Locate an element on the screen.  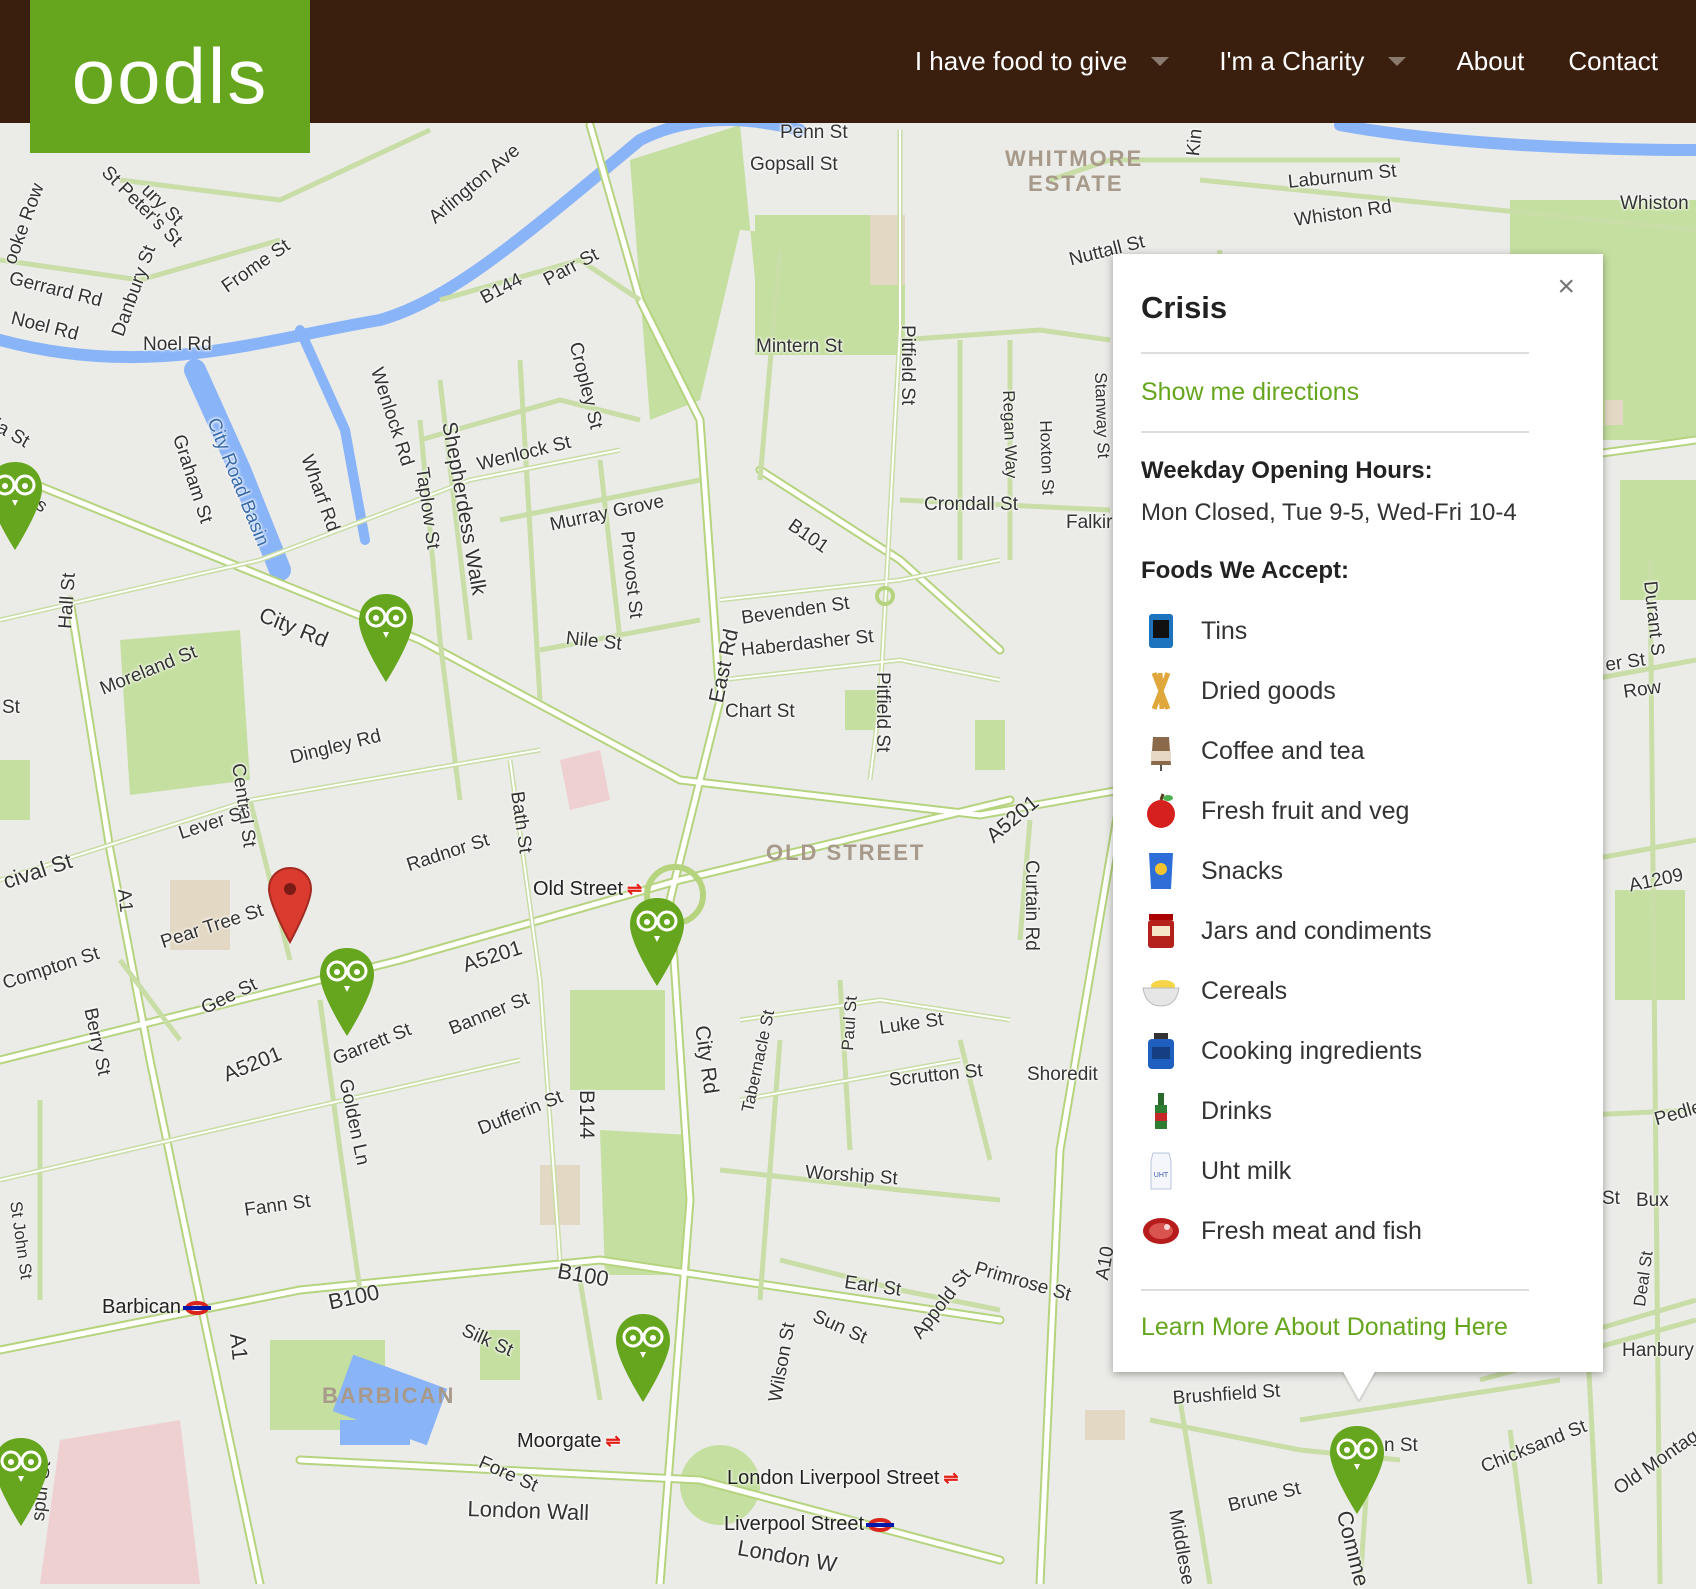
popup-footer: Learn More About Donating Here is located at coordinates (1335, 1315).